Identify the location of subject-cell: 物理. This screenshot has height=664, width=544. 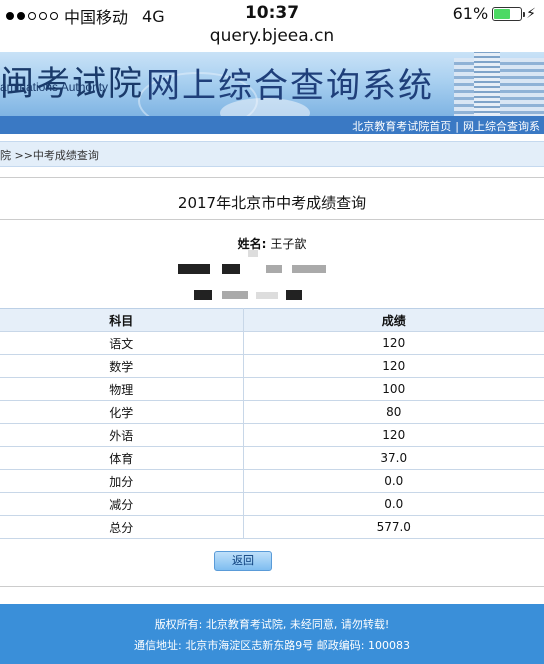
(122, 389).